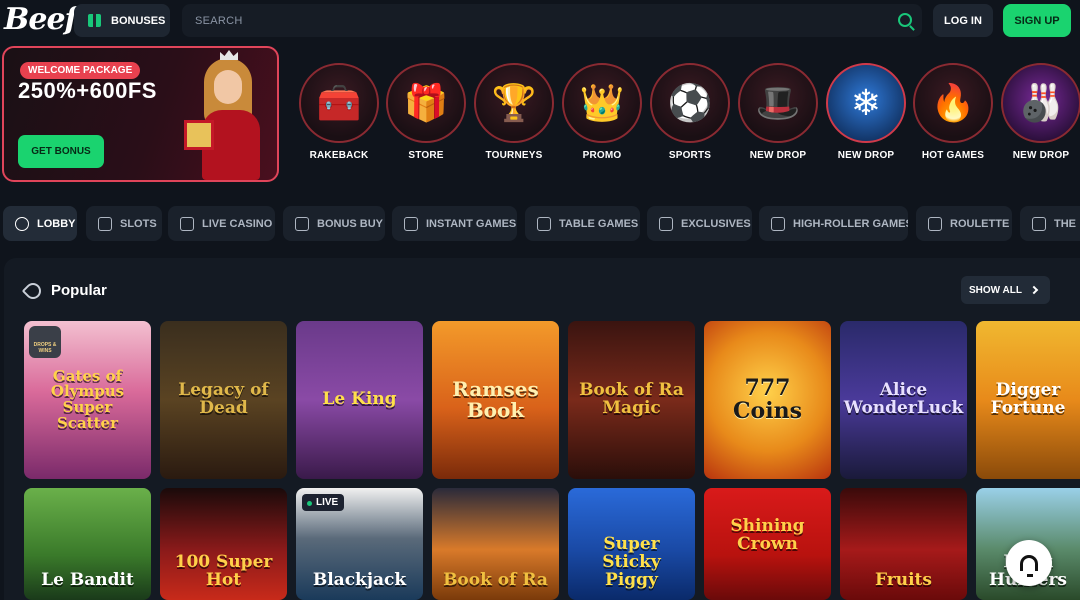  I want to click on tab-label: BONUS BUY, so click(350, 223).